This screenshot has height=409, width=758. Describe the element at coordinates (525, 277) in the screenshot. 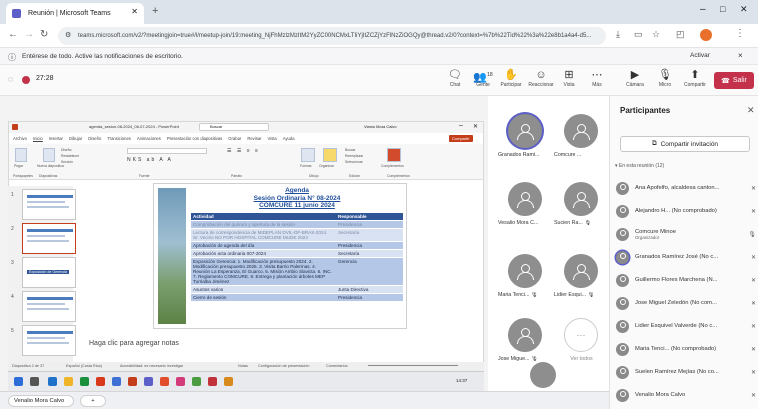

I see `participant-tile: Maria Tenci... 🎙` at that location.